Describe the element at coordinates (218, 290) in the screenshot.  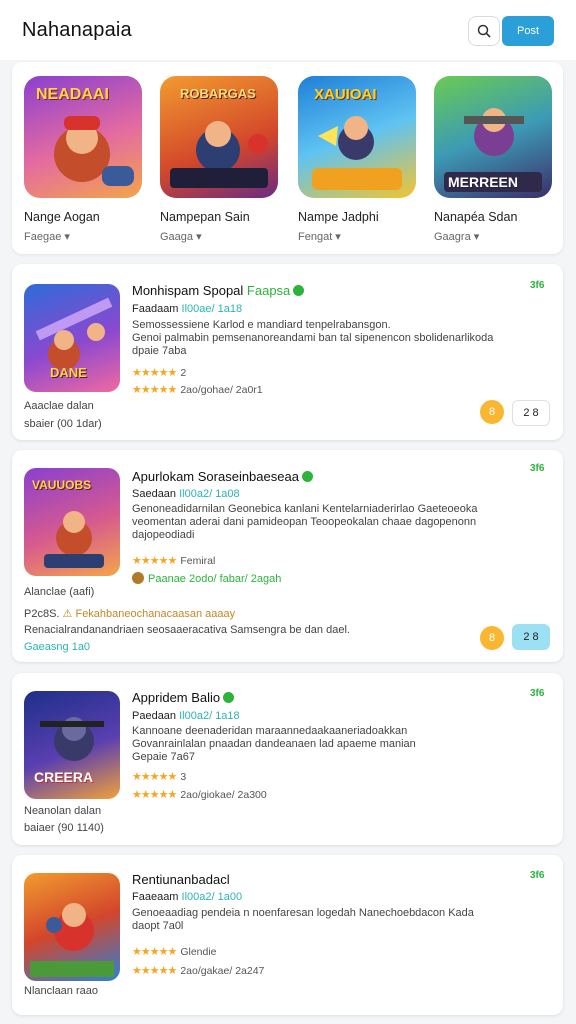
I see `game-title: Monhispam Spopal Faapsa` at that location.